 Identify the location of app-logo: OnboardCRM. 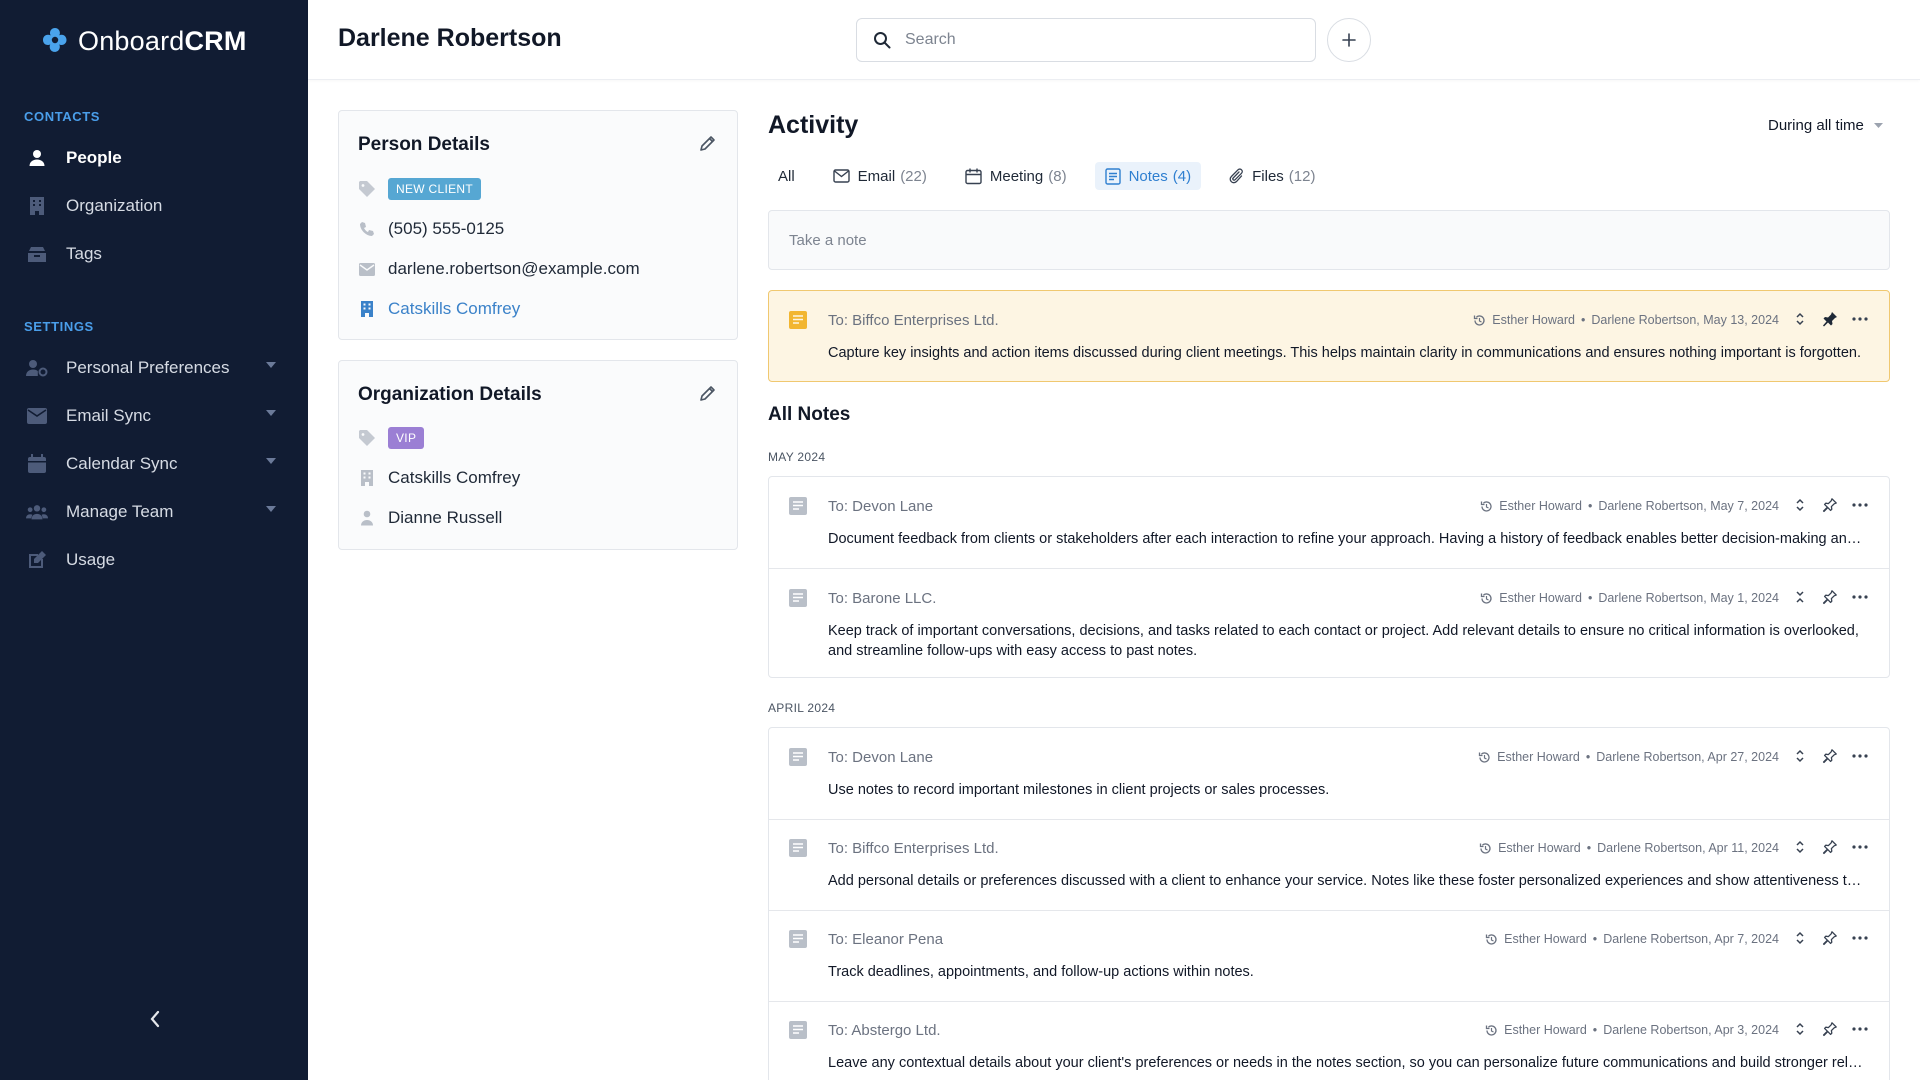
(143, 41).